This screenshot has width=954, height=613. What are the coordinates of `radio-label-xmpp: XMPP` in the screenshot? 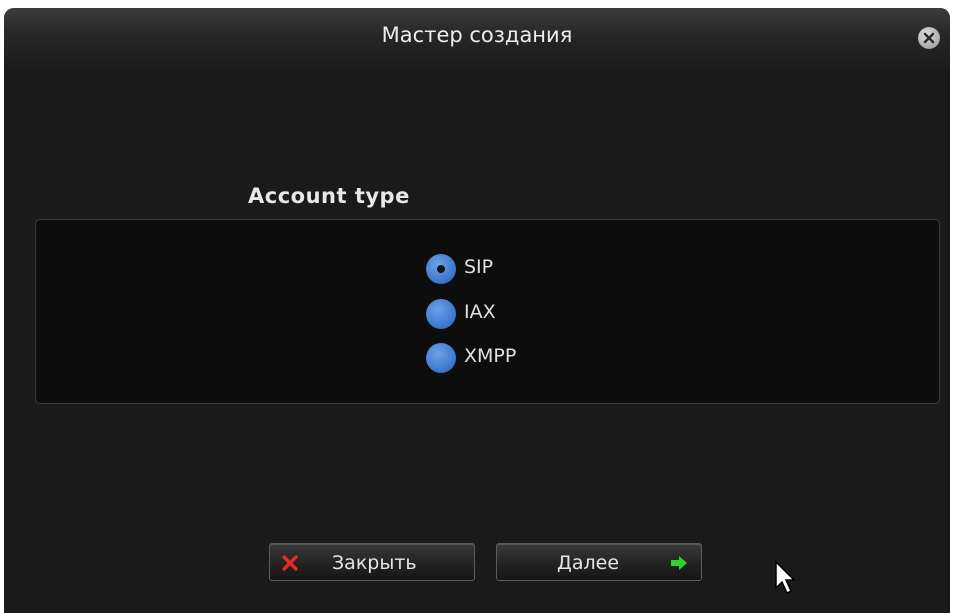 It's located at (490, 356).